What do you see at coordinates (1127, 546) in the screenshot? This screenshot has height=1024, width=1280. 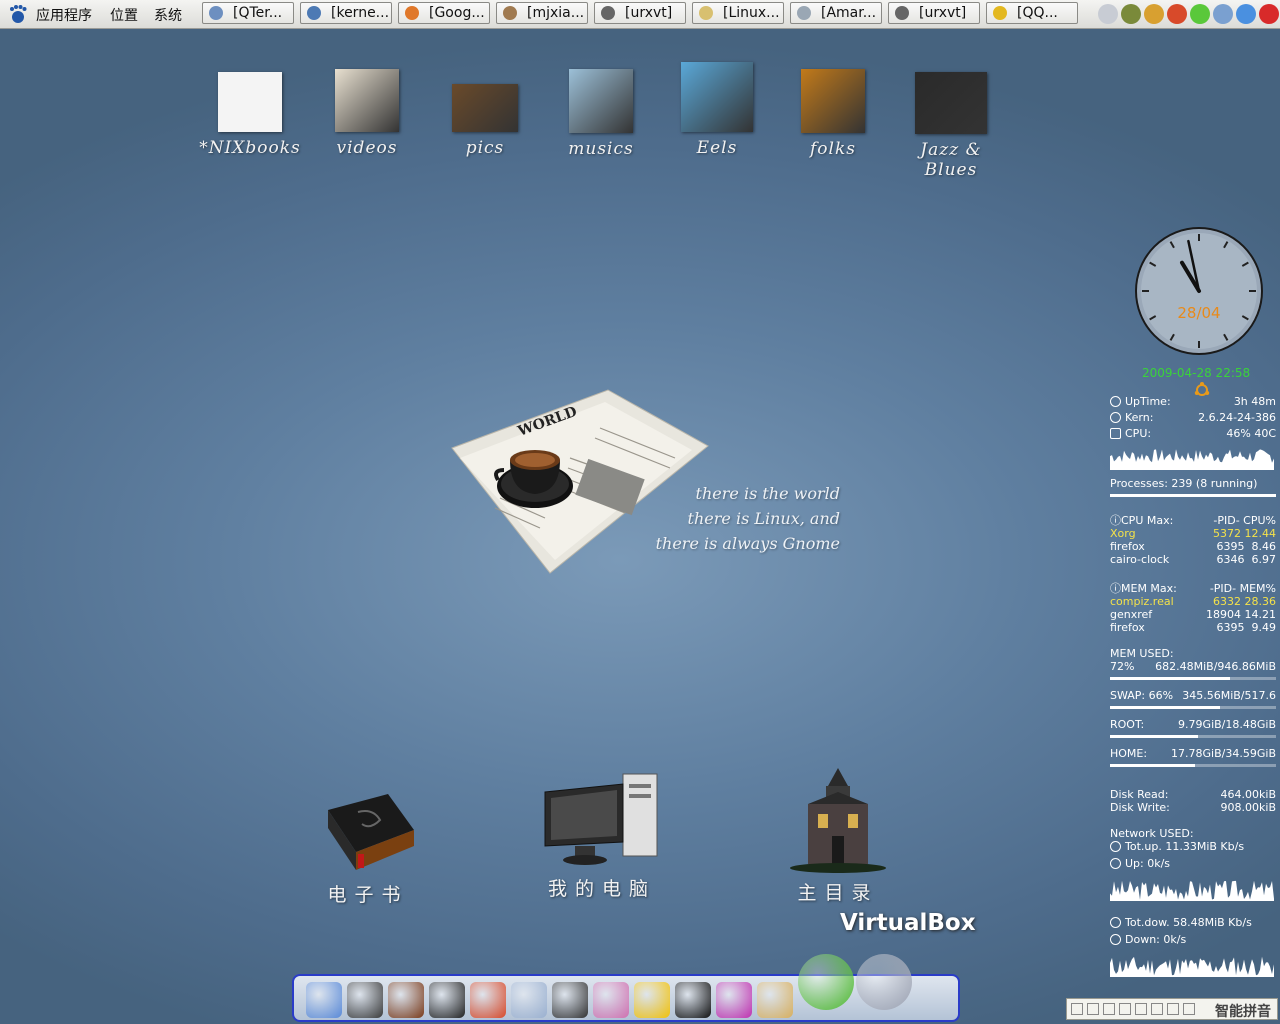 I see `process-name: firefox` at bounding box center [1127, 546].